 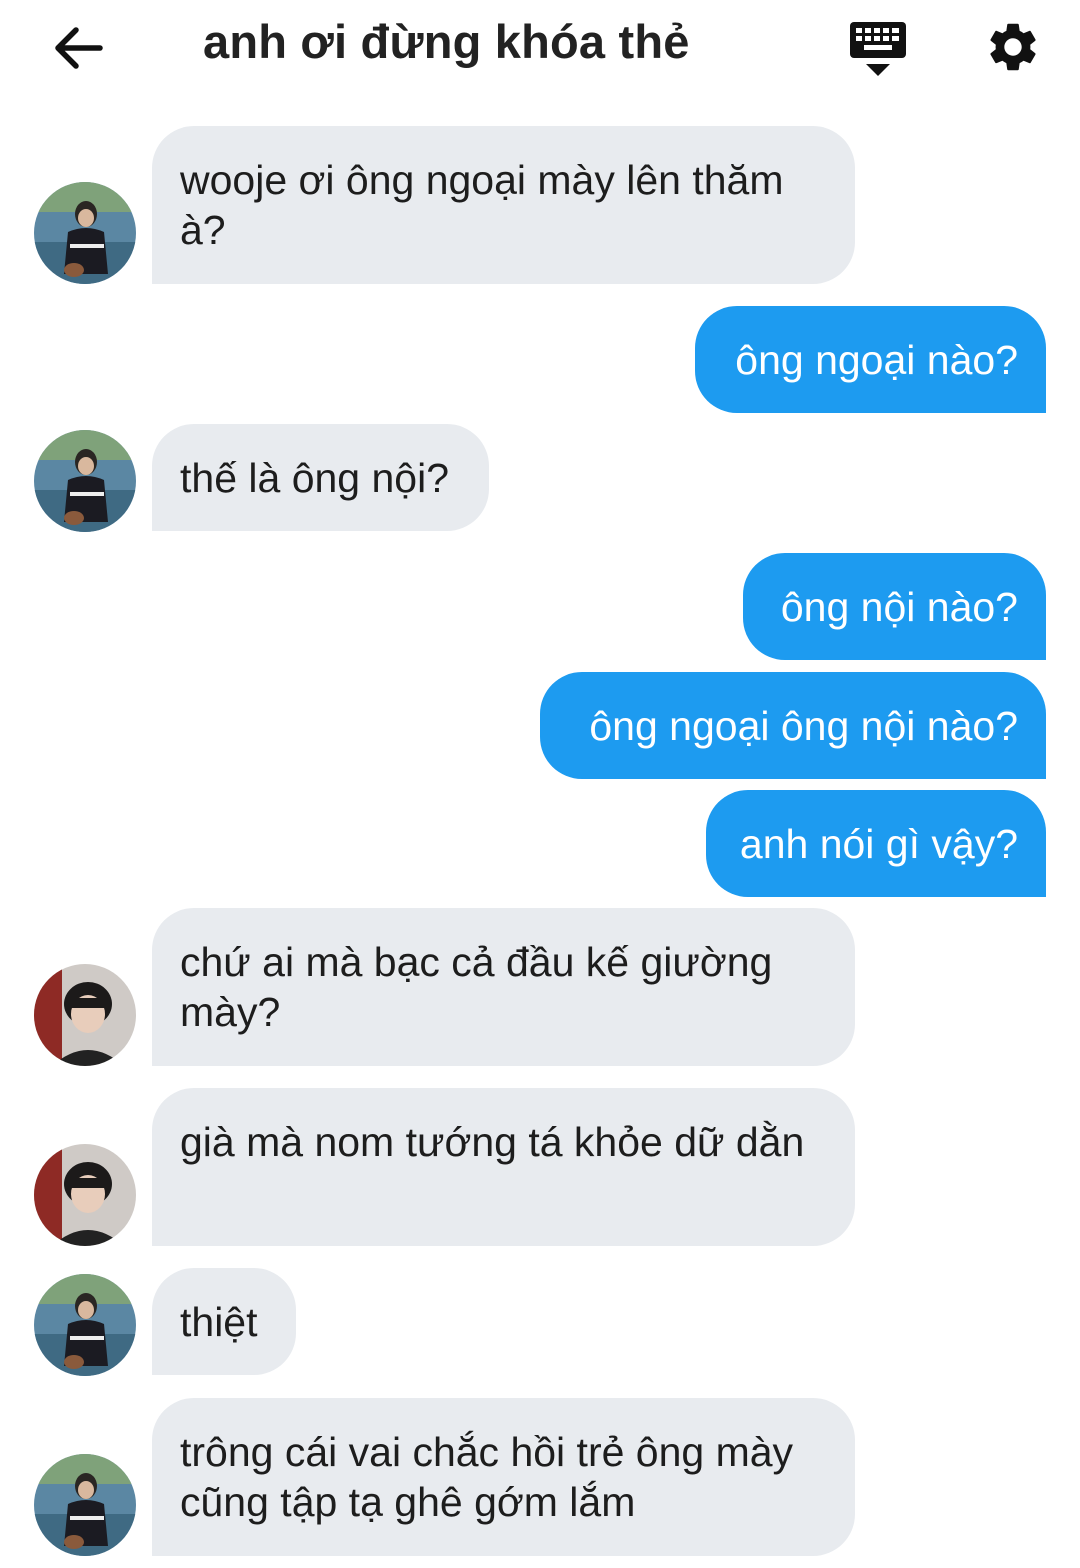 I want to click on message-bubble-outgoing: ông nội nào?, so click(x=894, y=606).